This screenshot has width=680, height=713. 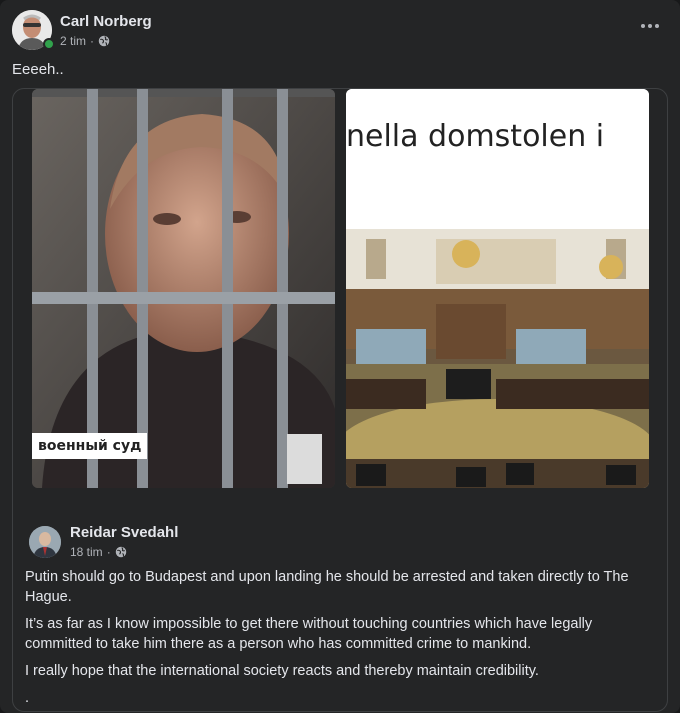 What do you see at coordinates (90, 446) in the screenshot?
I see `image-caption: военный суд` at bounding box center [90, 446].